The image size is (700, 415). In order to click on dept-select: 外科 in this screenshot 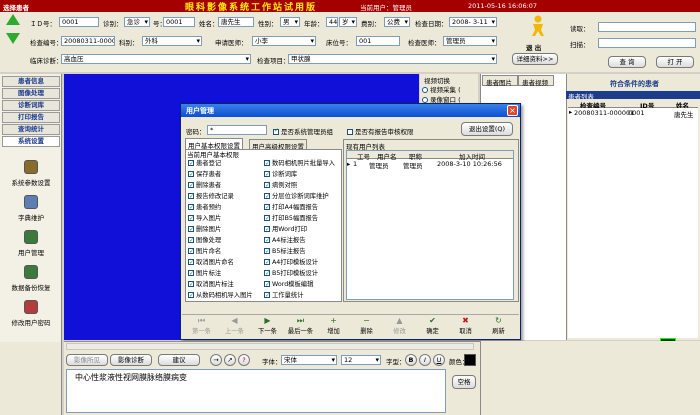, I will do `click(172, 41)`.